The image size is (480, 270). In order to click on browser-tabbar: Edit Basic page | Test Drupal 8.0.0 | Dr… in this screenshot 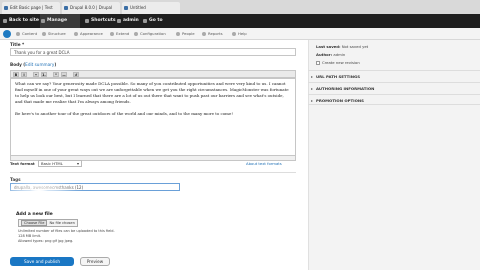, I will do `click(240, 7)`.